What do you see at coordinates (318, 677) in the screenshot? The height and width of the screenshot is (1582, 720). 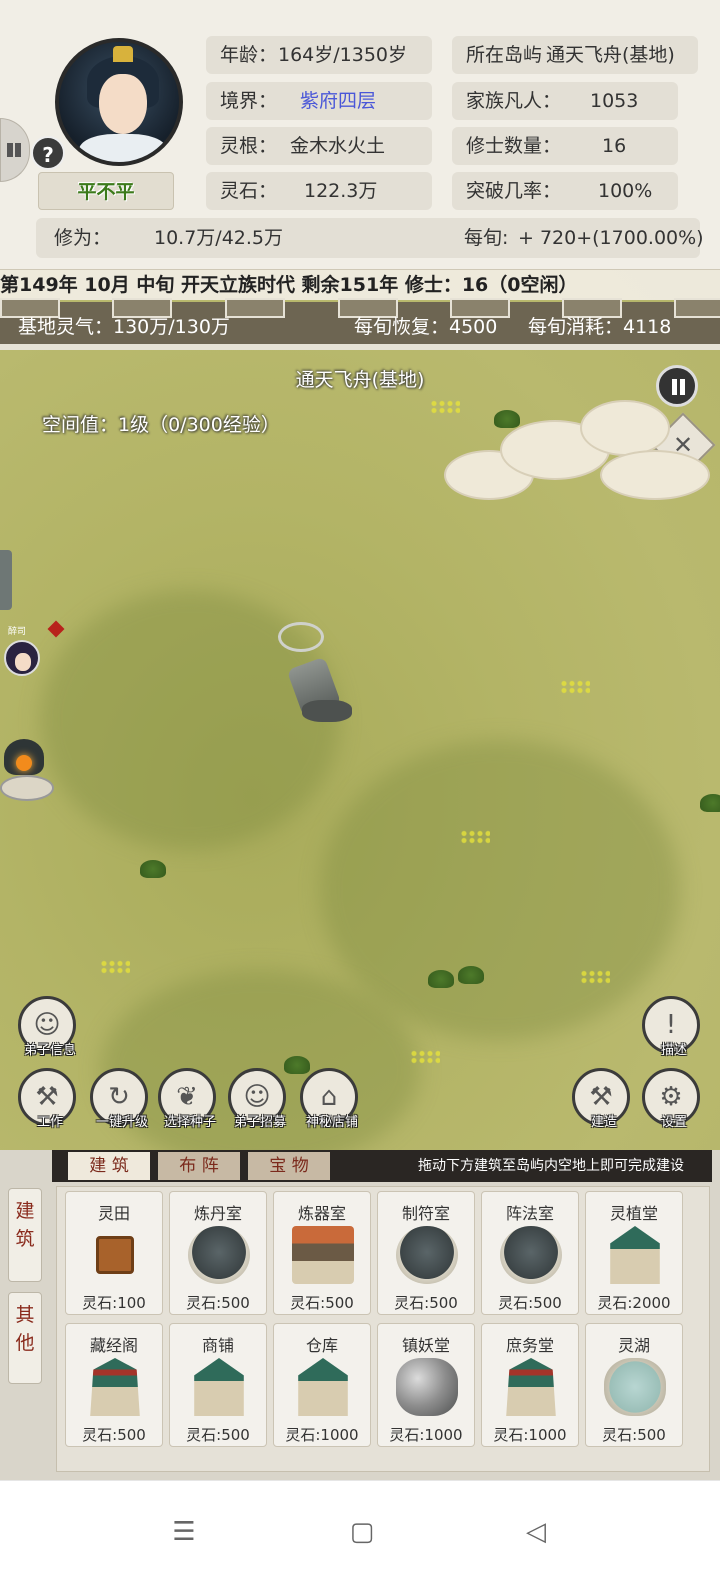 I see `demon-suppress-monument` at bounding box center [318, 677].